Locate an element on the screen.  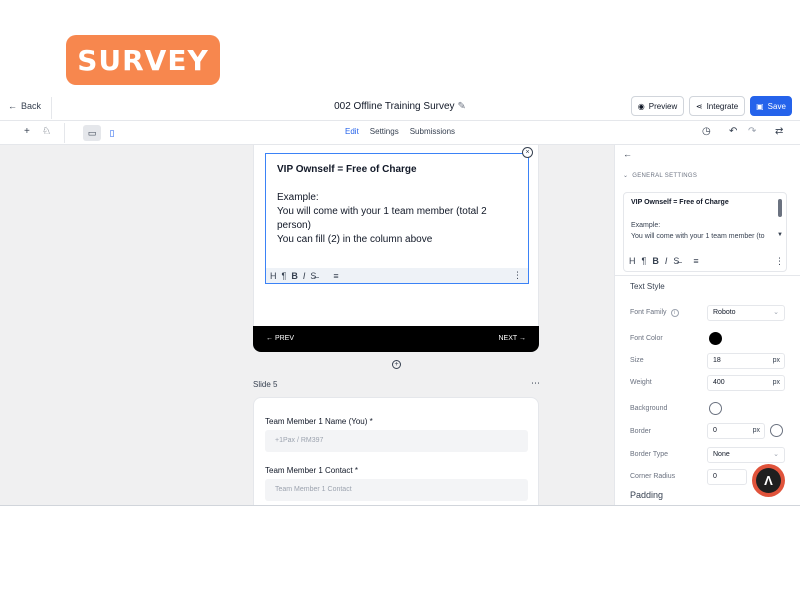
swap-icon: ⇄ is located at coordinates (779, 131).